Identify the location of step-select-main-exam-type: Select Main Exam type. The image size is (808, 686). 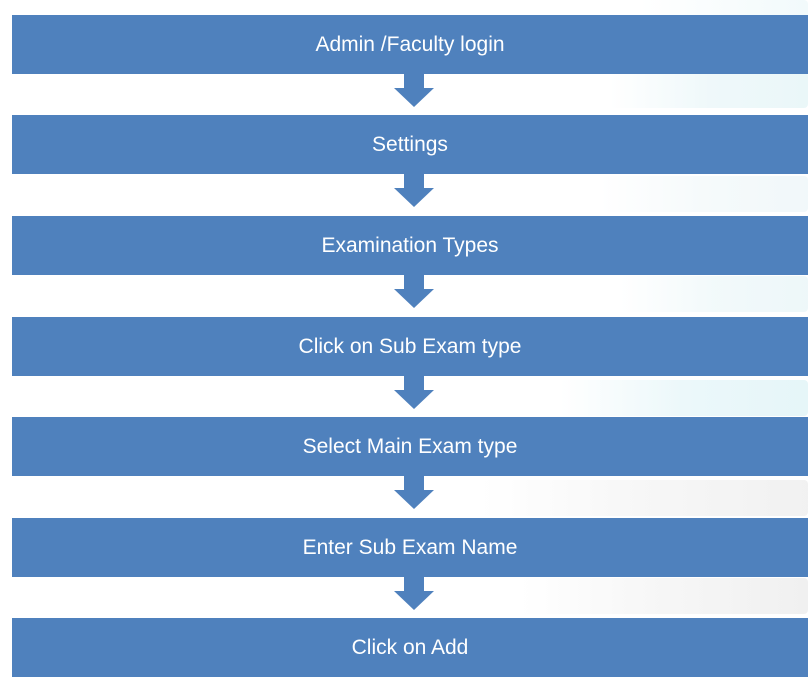
(410, 446).